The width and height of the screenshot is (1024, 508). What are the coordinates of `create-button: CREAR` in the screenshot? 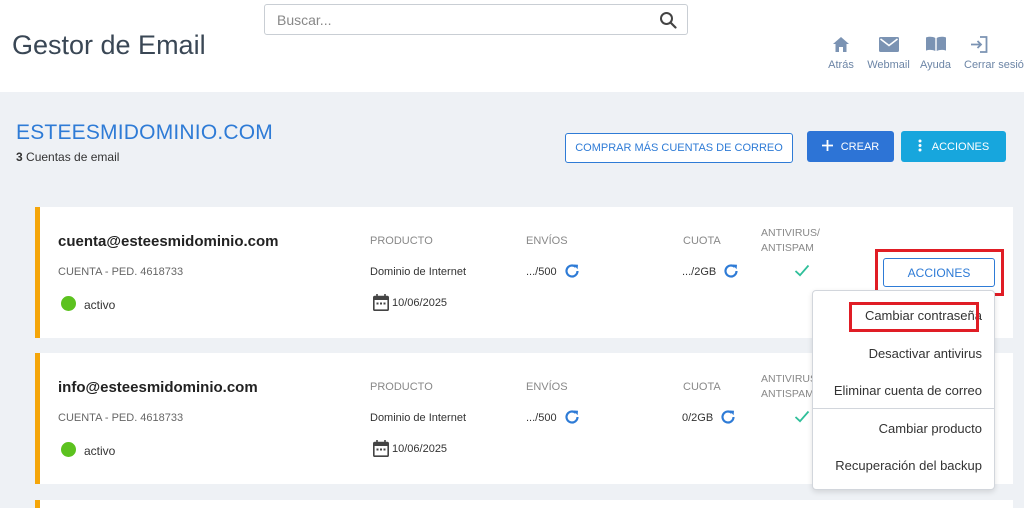 It's located at (850, 146).